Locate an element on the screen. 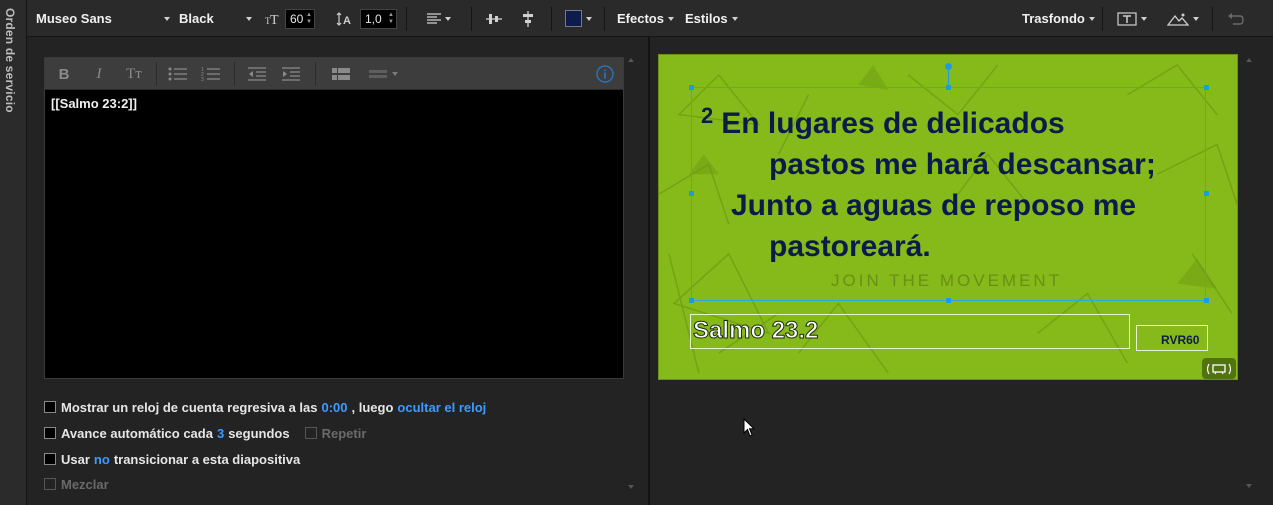 Image resolution: width=1273 pixels, height=505 pixels. transition-value-link: no is located at coordinates (102, 459).